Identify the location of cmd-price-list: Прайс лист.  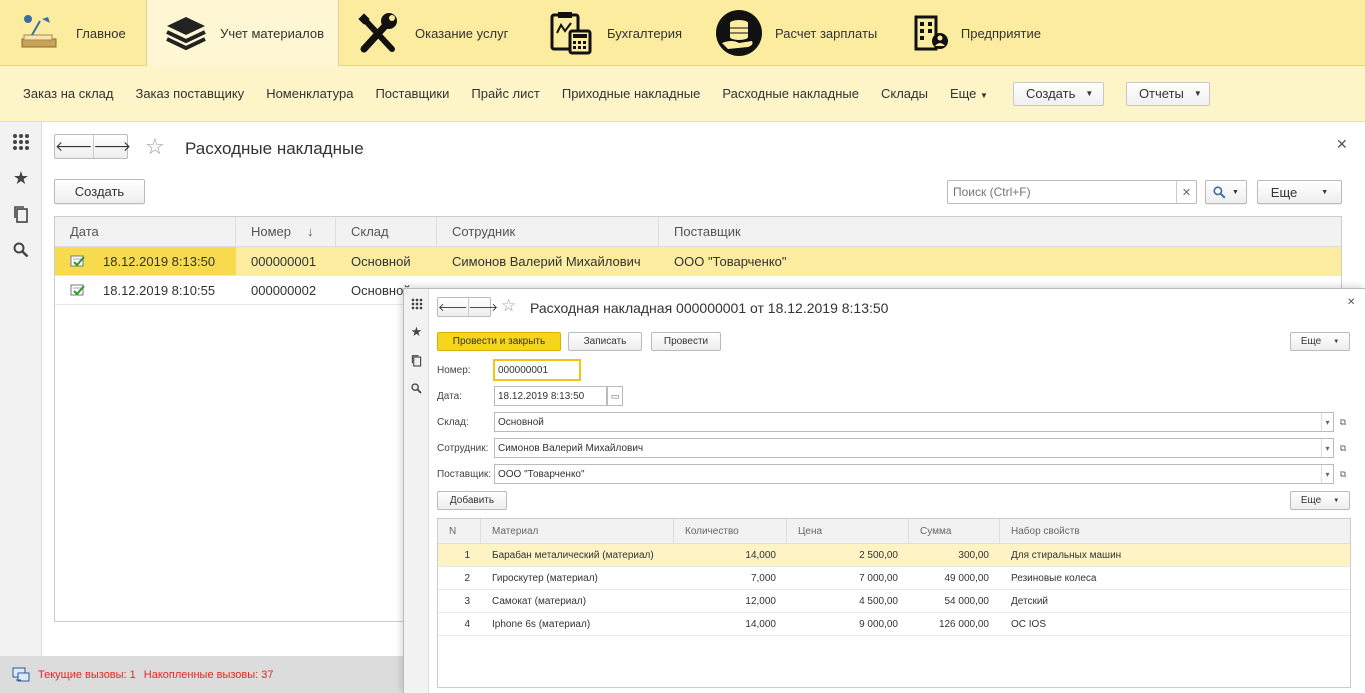
(505, 93).